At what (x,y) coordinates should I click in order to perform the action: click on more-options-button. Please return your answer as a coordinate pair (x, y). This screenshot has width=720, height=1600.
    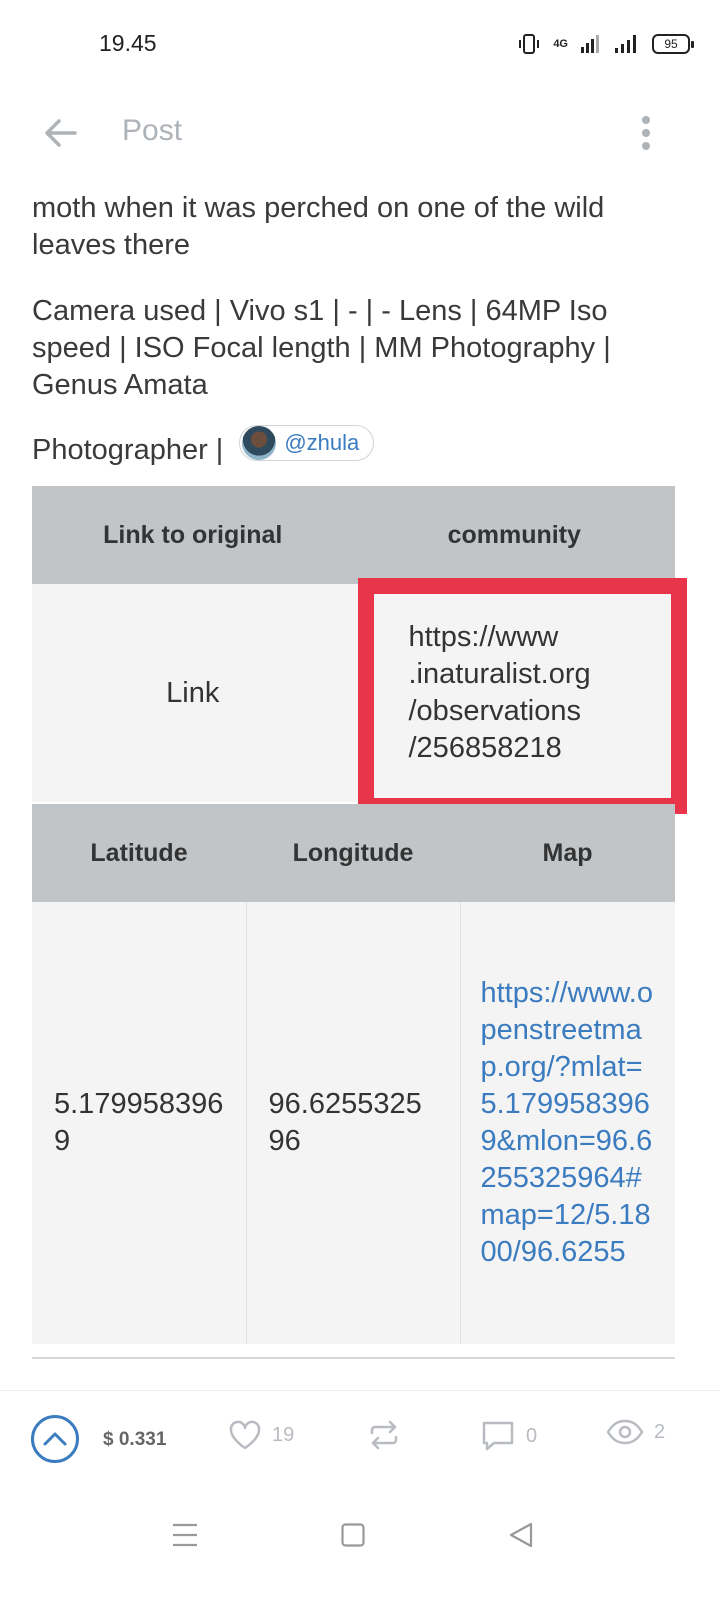
    Looking at the image, I should click on (646, 133).